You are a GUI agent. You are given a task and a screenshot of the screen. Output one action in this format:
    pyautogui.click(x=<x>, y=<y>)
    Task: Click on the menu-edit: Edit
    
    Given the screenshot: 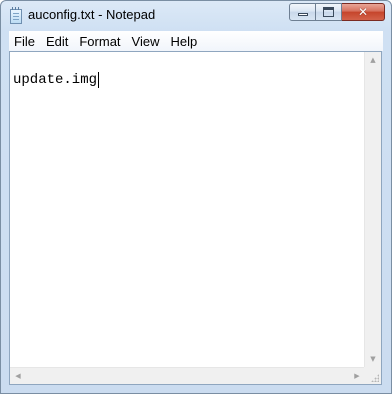 What is the action you would take?
    pyautogui.click(x=57, y=41)
    